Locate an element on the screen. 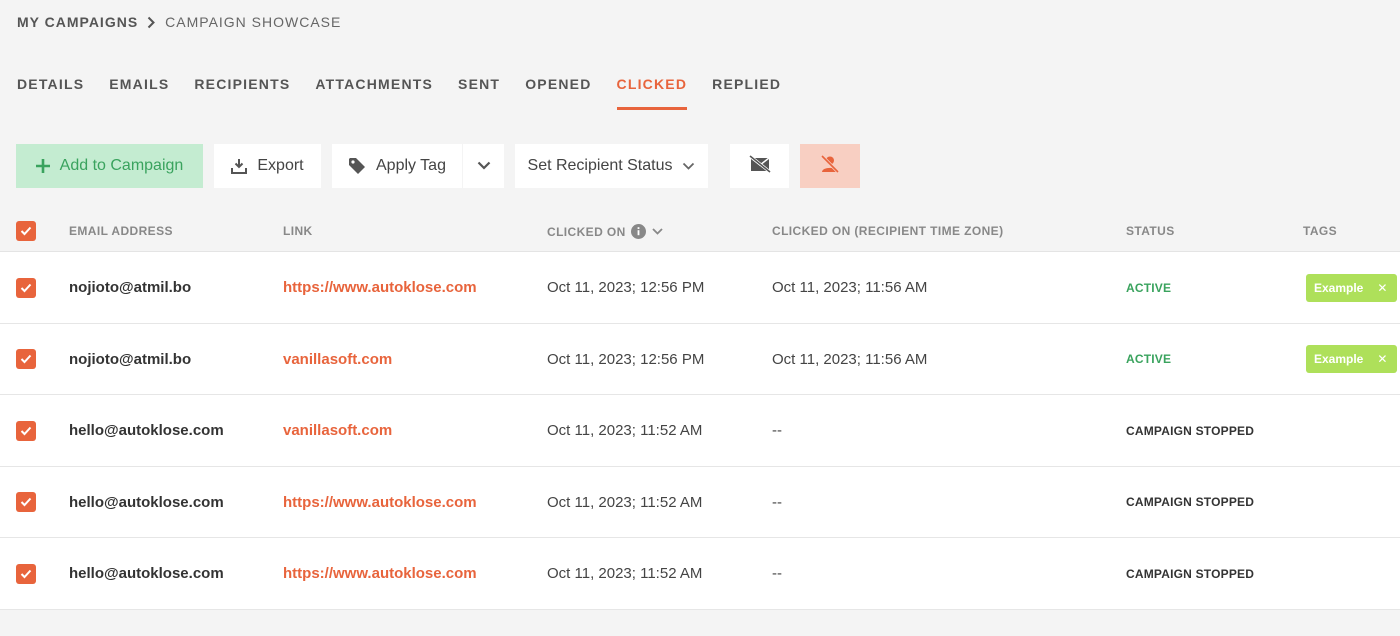 The image size is (1400, 636). tab-recipients: RECIPIENTS is located at coordinates (242, 90).